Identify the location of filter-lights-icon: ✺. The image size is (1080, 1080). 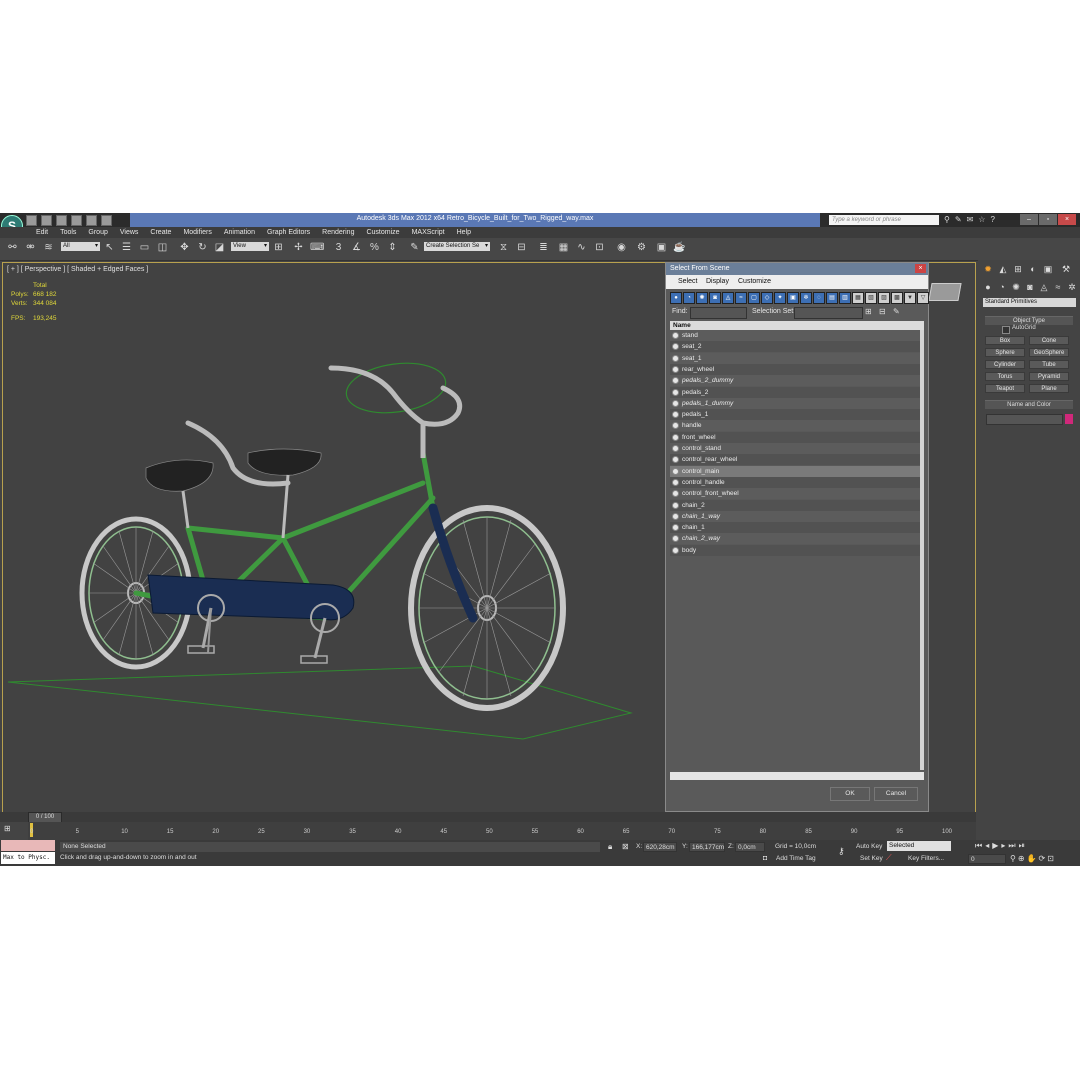
(702, 298).